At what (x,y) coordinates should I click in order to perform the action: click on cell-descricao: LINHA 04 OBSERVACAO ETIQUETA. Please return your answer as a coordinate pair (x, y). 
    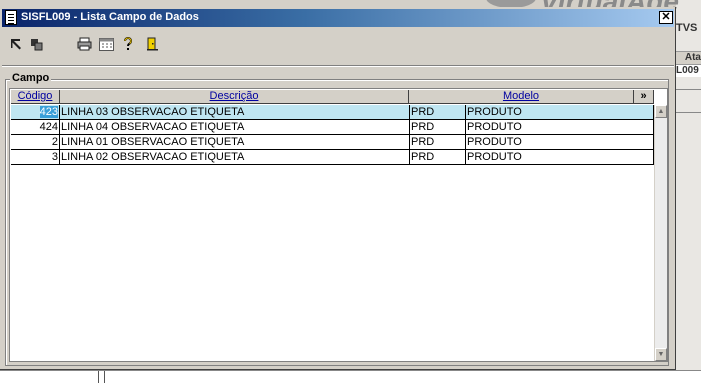
    Looking at the image, I should click on (235, 127).